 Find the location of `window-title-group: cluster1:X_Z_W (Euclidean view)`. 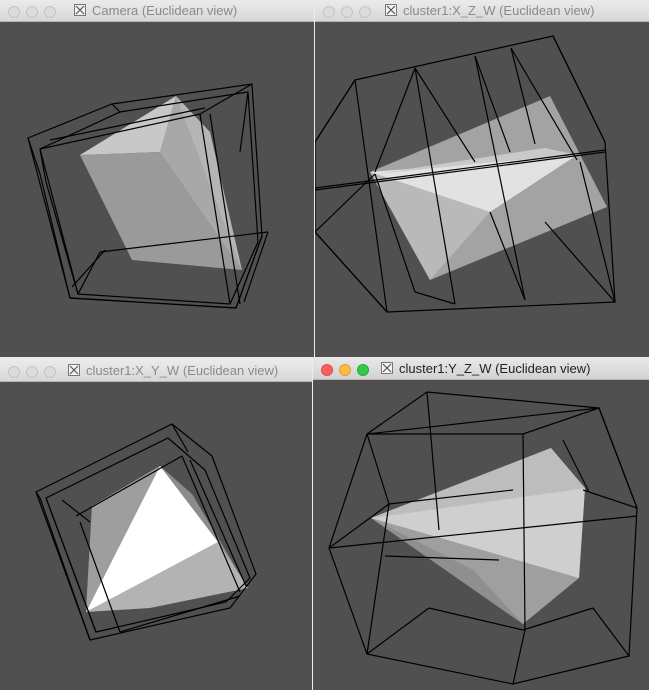

window-title-group: cluster1:X_Z_W (Euclidean view) is located at coordinates (489, 10).